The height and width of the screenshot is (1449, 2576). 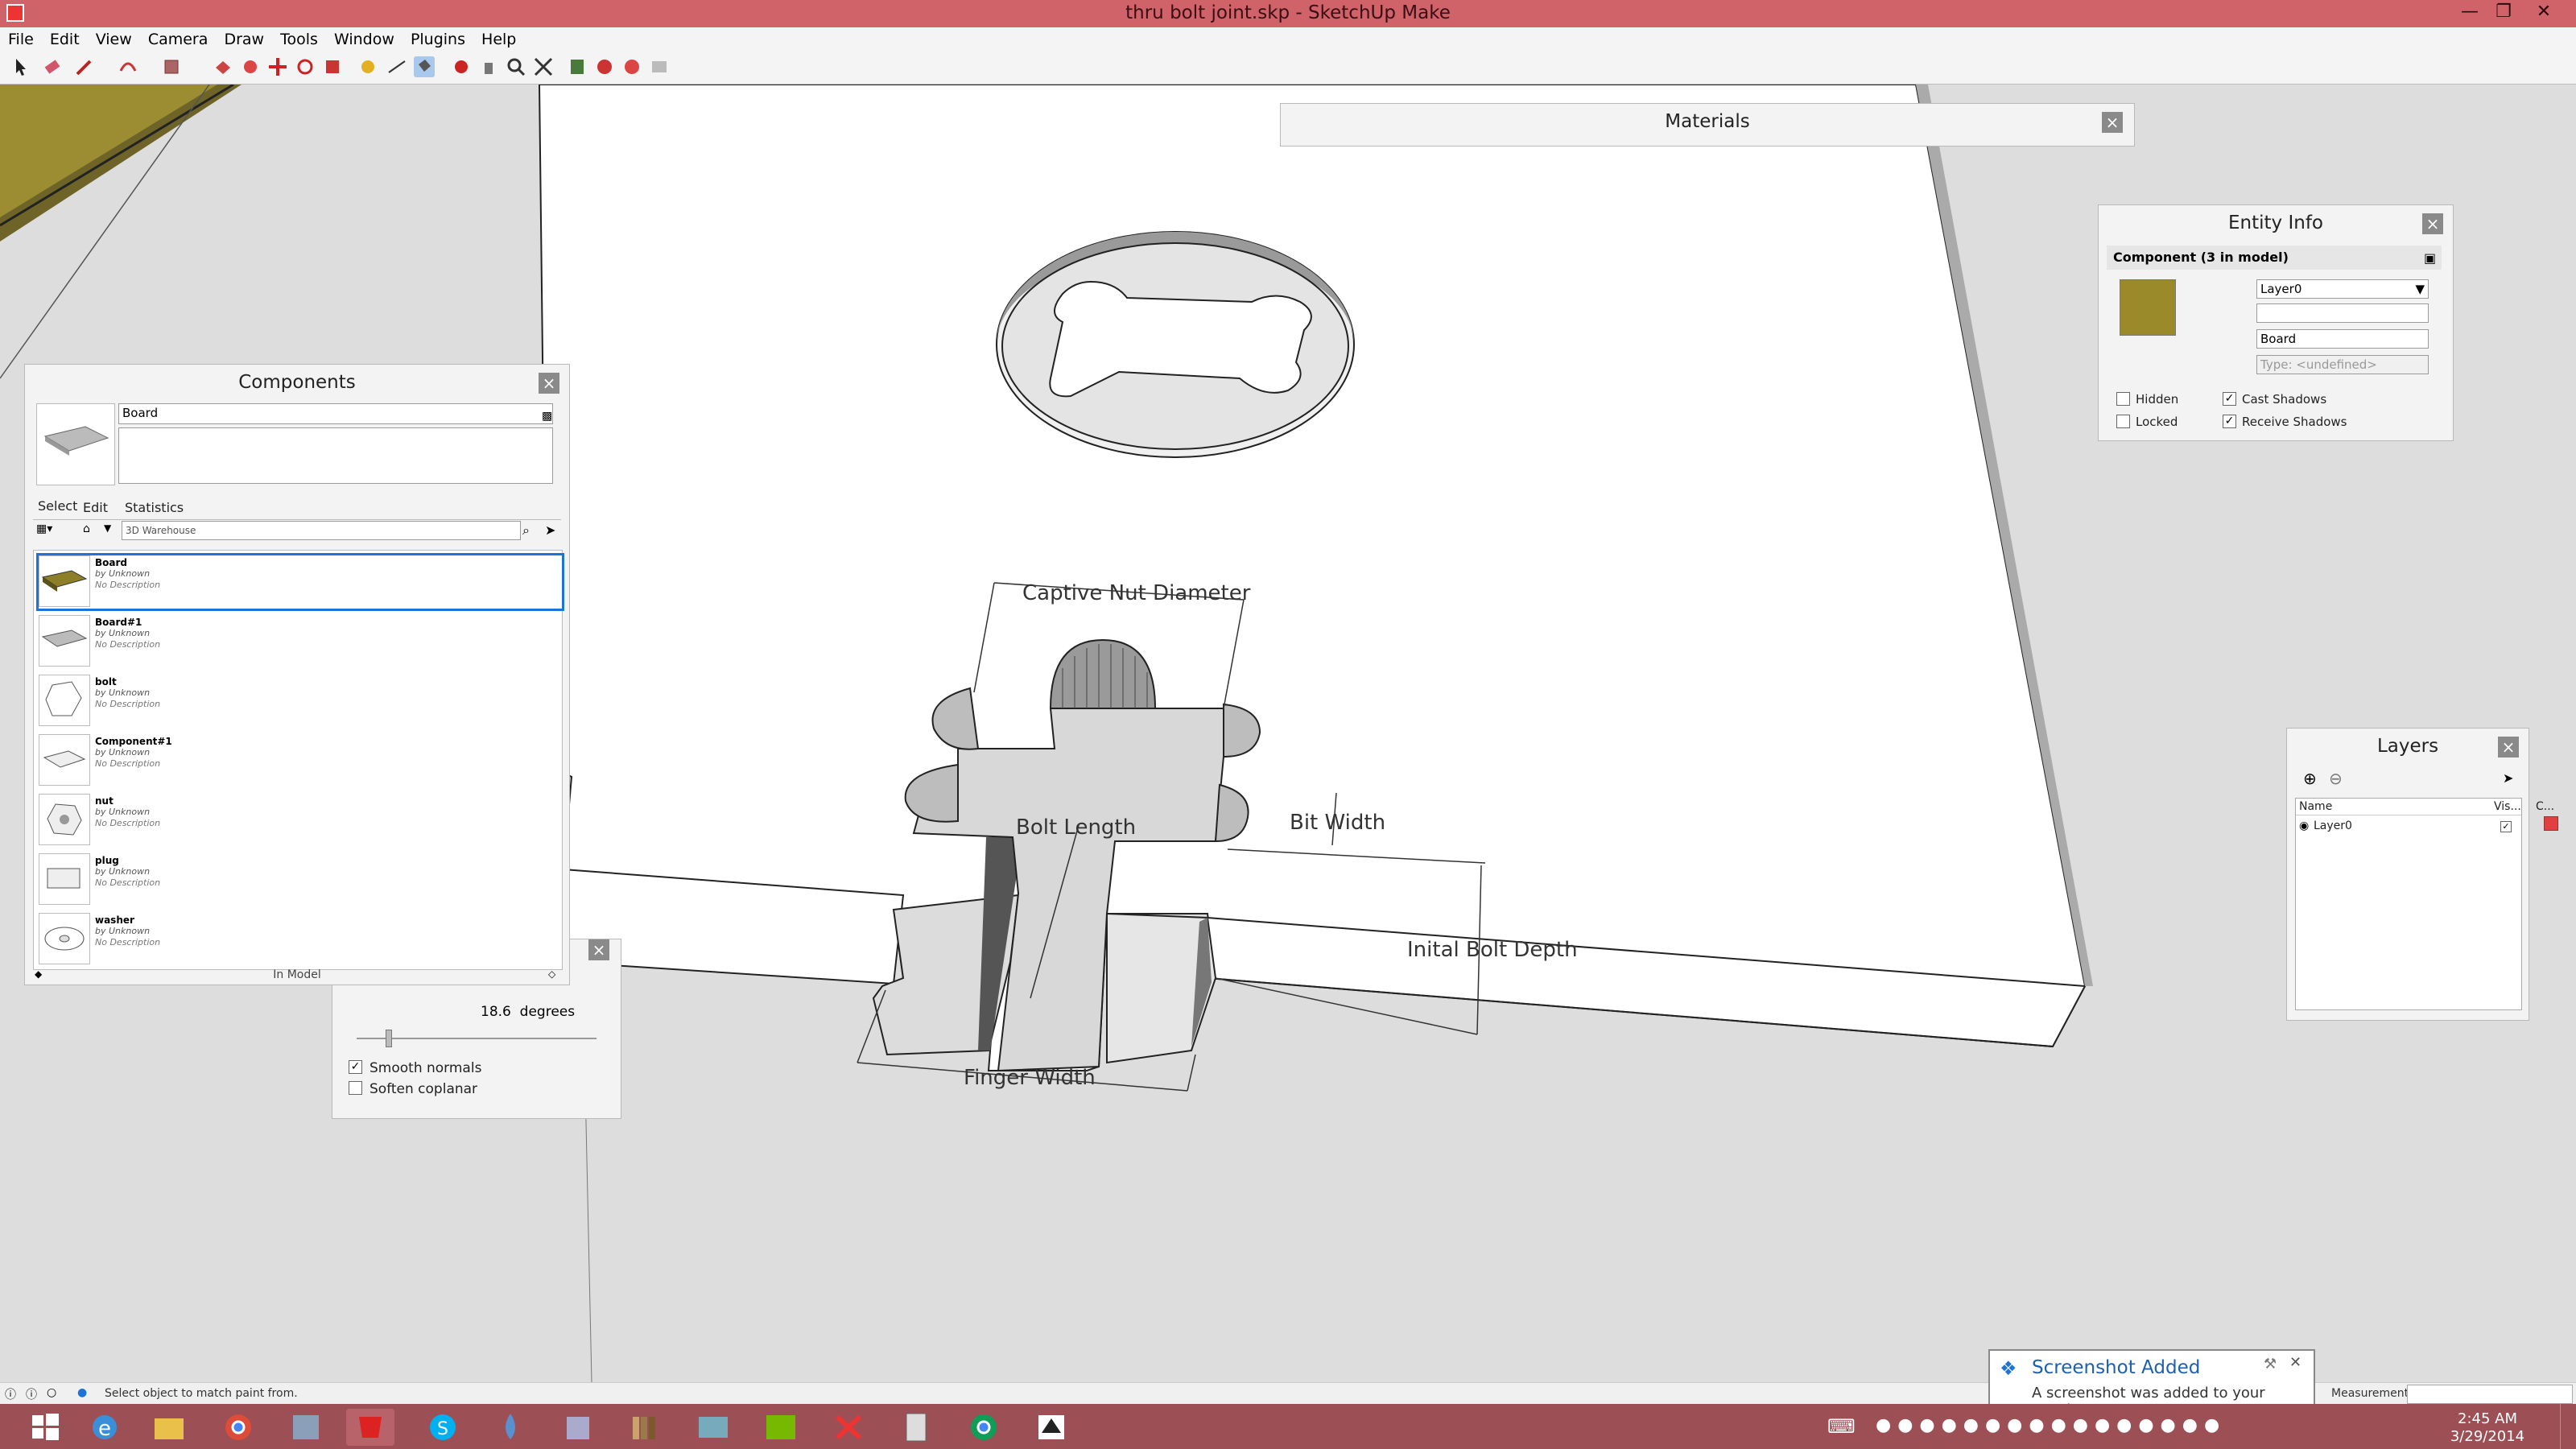 I want to click on layer-visible-checkbox: ✓, so click(x=2506, y=826).